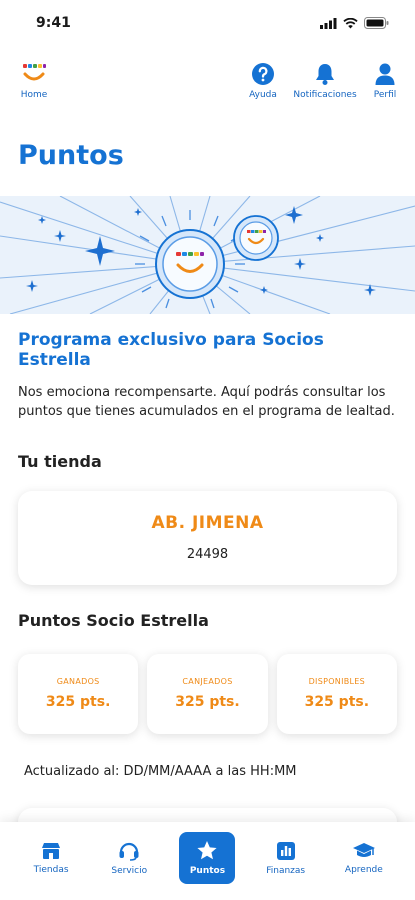  I want to click on tab-servicio: Servicio, so click(129, 858).